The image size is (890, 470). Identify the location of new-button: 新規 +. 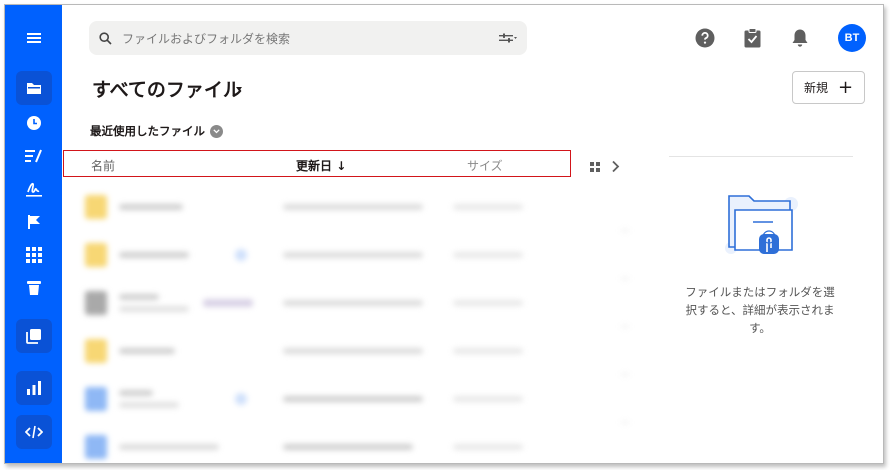
(828, 87).